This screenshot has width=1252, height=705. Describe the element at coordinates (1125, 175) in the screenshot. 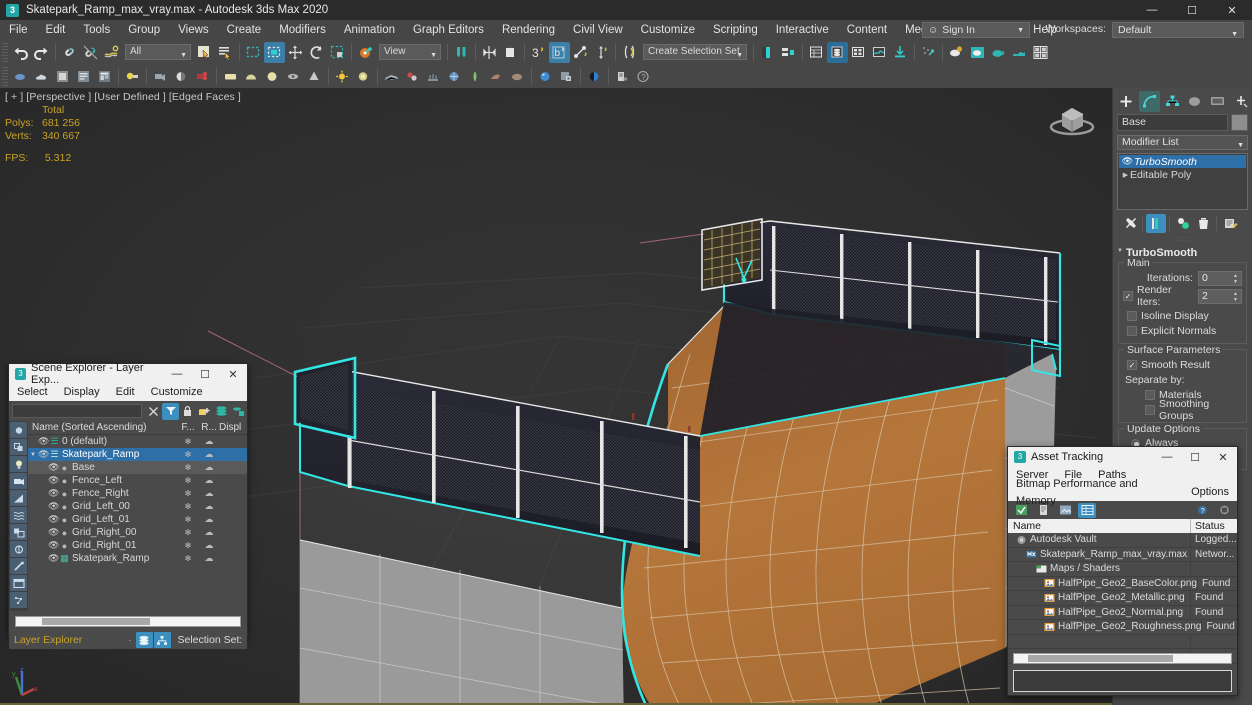

I see `chevron-right-icon: ▶` at that location.